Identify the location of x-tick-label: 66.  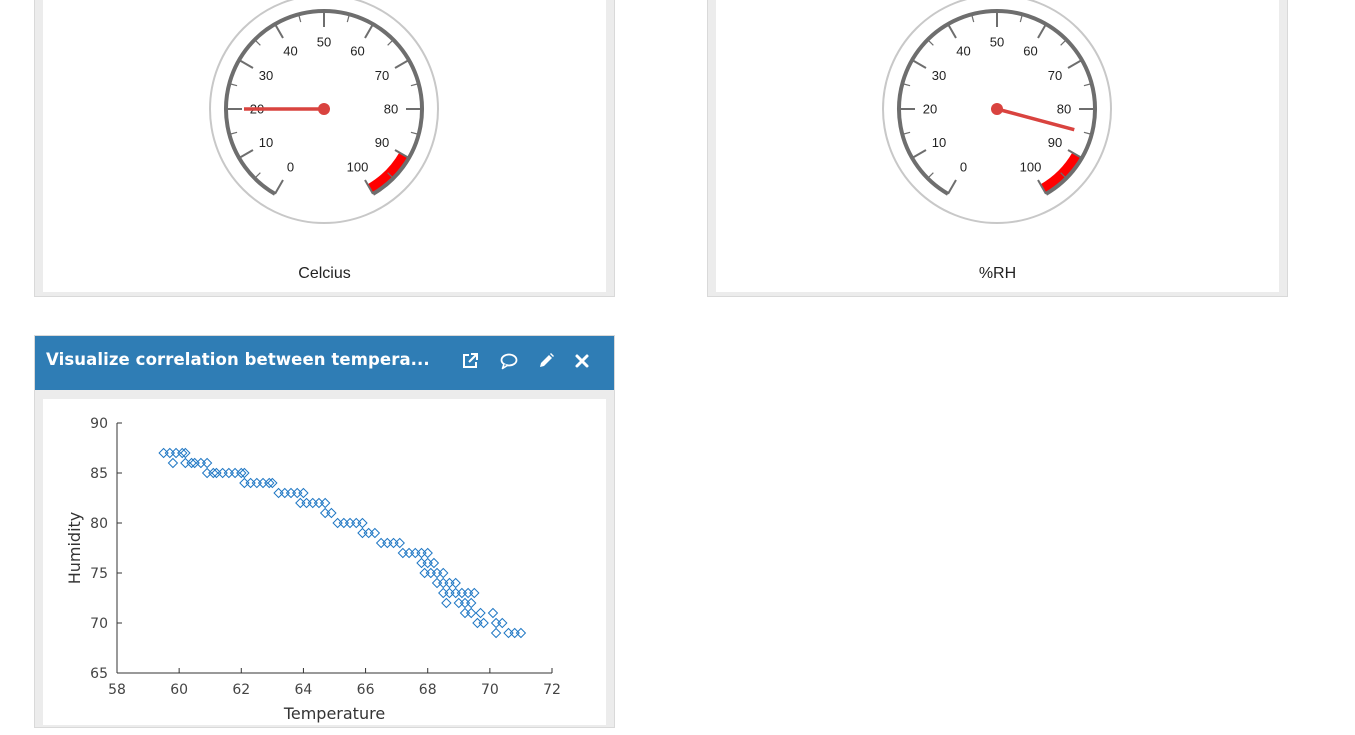
(366, 690).